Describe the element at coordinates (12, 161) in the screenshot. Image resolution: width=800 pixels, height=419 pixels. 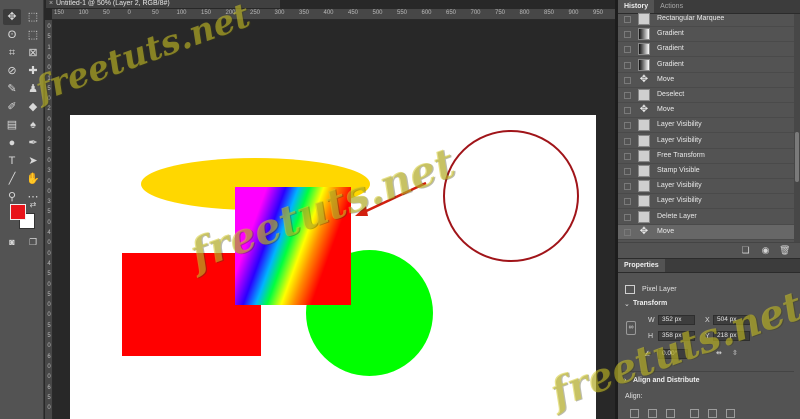
I see `type-tool-icon: T` at that location.